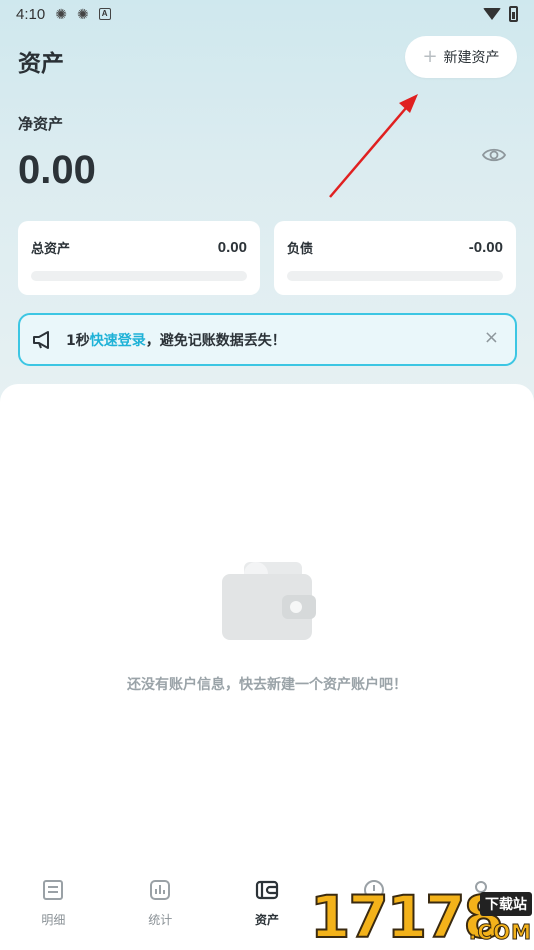 This screenshot has width=534, height=950. What do you see at coordinates (78, 340) in the screenshot?
I see `notice-prefix: 1秒` at bounding box center [78, 340].